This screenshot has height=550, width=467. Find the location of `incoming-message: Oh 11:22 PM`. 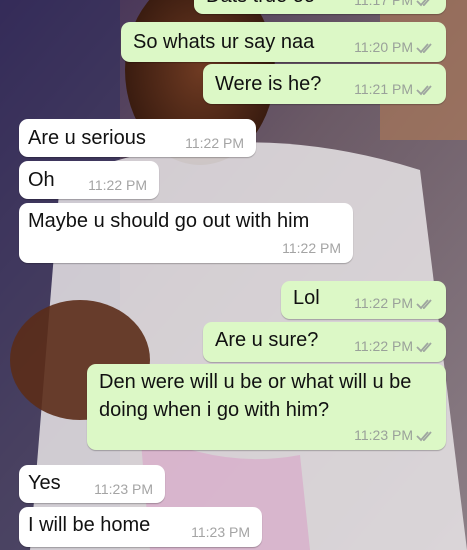

incoming-message: Oh 11:22 PM is located at coordinates (89, 180).